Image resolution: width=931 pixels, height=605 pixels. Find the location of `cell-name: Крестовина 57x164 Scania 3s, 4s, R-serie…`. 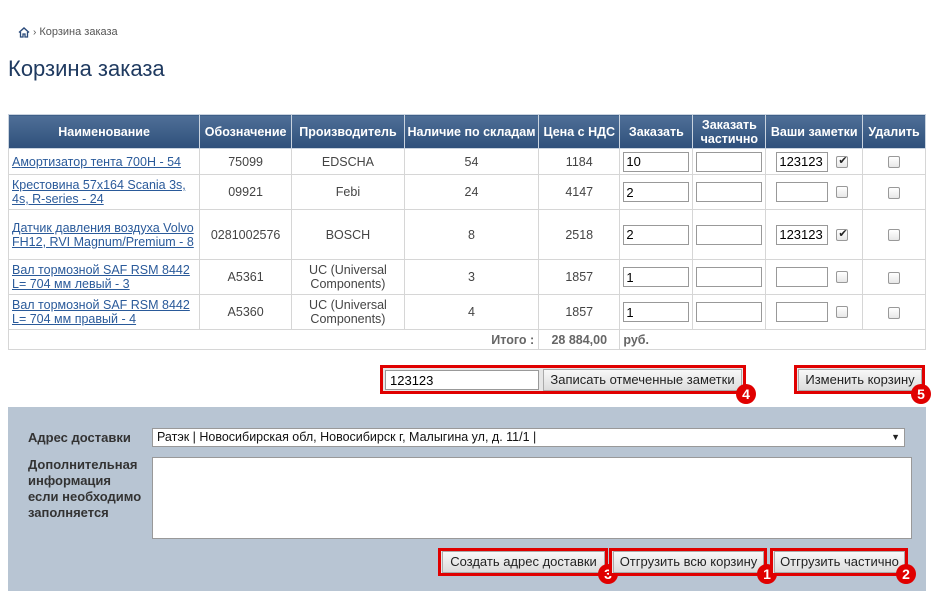

cell-name: Крестовина 57x164 Scania 3s, 4s, R-serie… is located at coordinates (104, 192).